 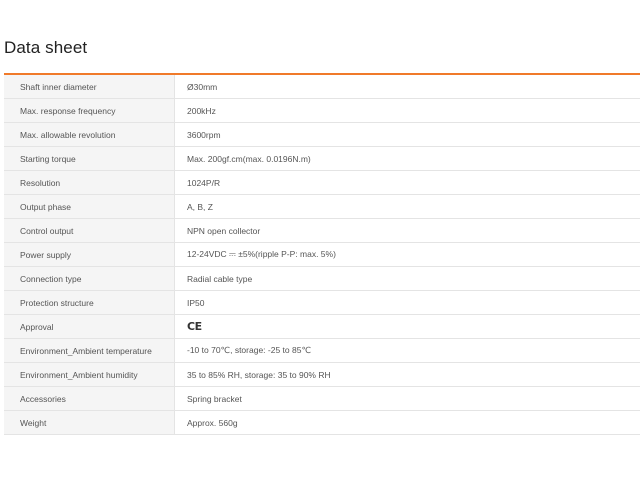 I want to click on table-row: Control output NPN open collector, so click(x=322, y=231).